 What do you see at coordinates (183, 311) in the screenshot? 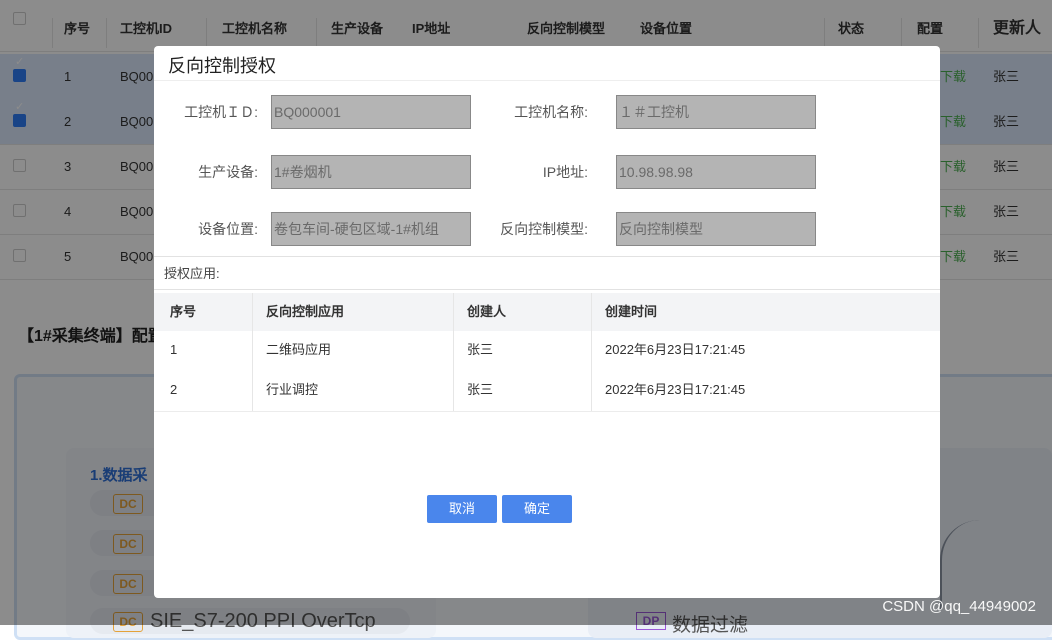
I see `col-header-no: 序号` at bounding box center [183, 311].